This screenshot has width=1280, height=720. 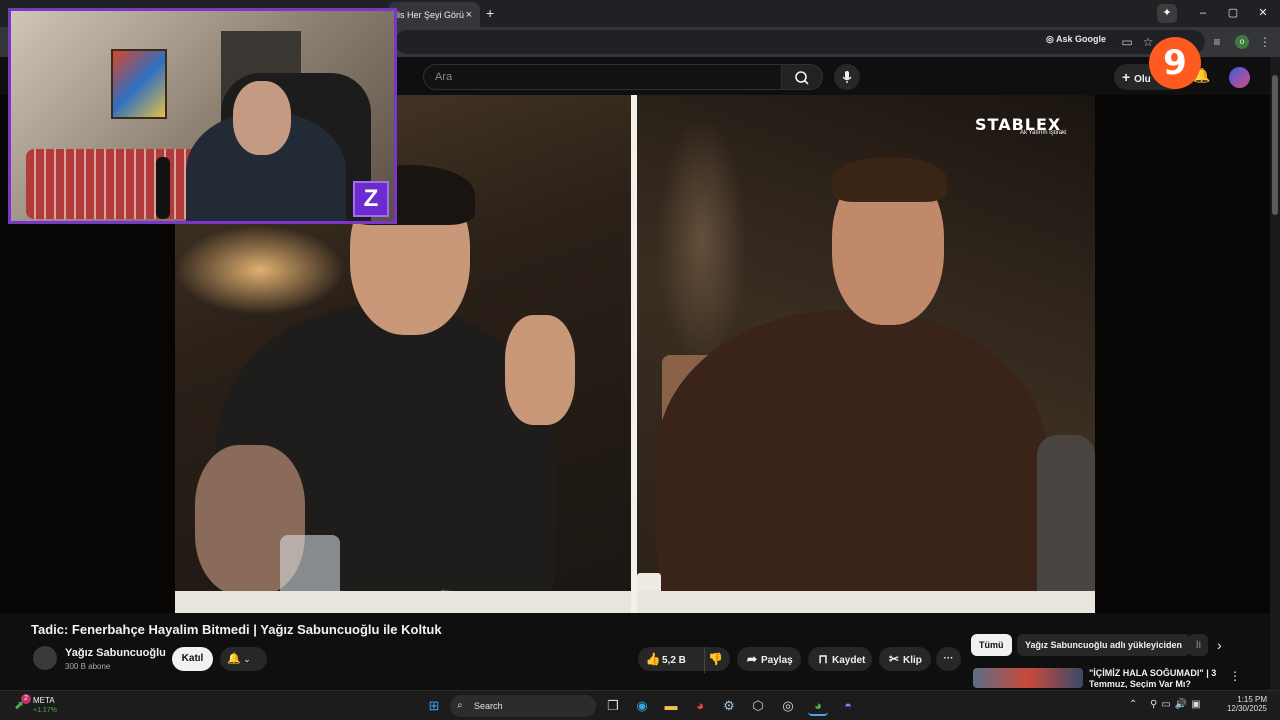 I want to click on edge-icon: ◉, so click(x=642, y=706).